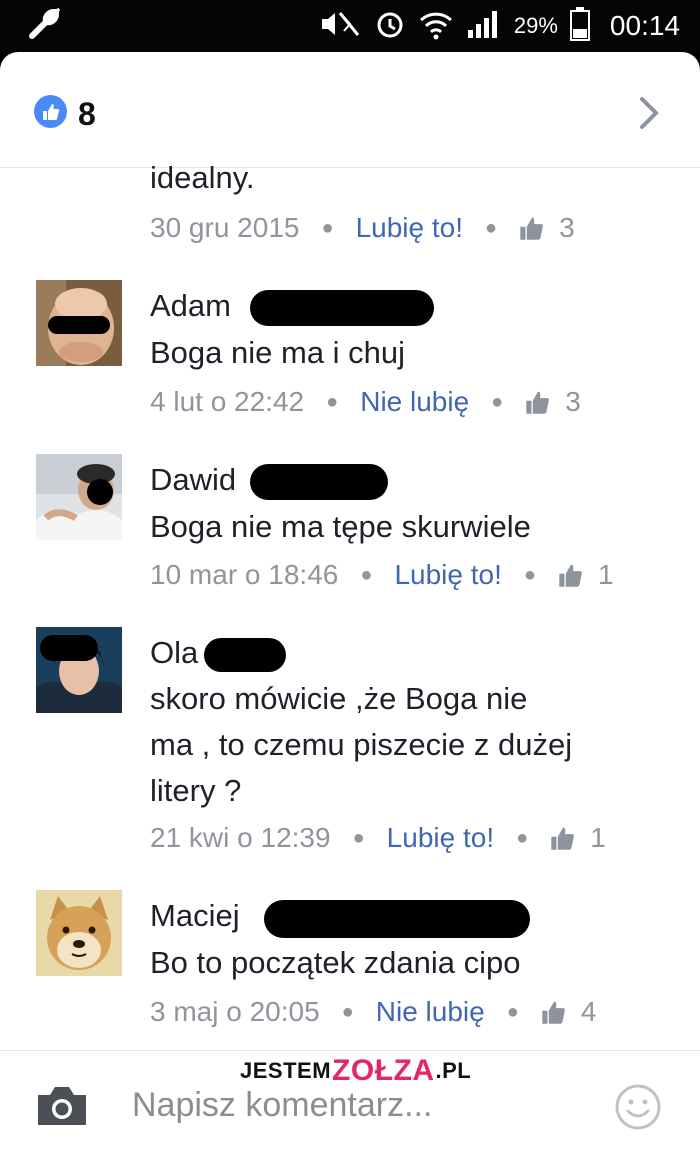 The height and width of the screenshot is (1163, 700). Describe the element at coordinates (361, 744) in the screenshot. I see `comment-text-line: ma , to czemu piszecie z dużej` at that location.